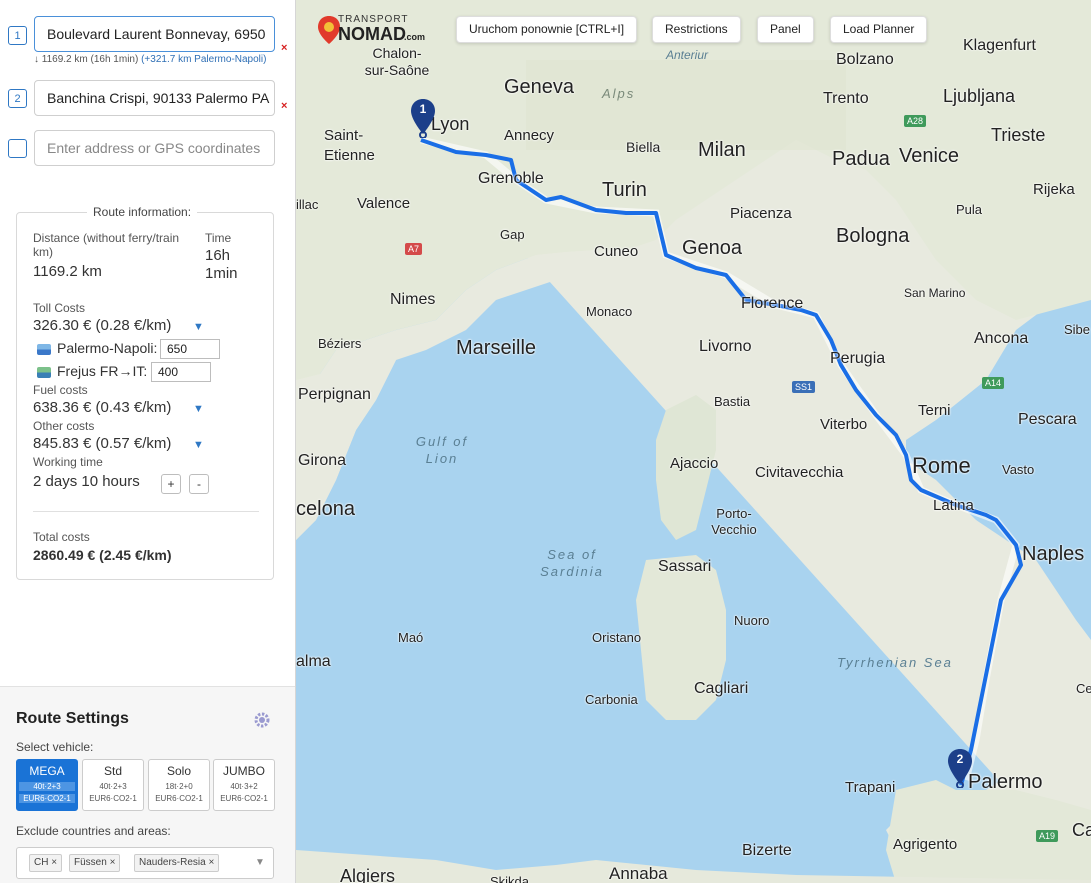 The width and height of the screenshot is (1091, 883). Describe the element at coordinates (1018, 469) in the screenshot. I see `city-label: Vasto` at that location.